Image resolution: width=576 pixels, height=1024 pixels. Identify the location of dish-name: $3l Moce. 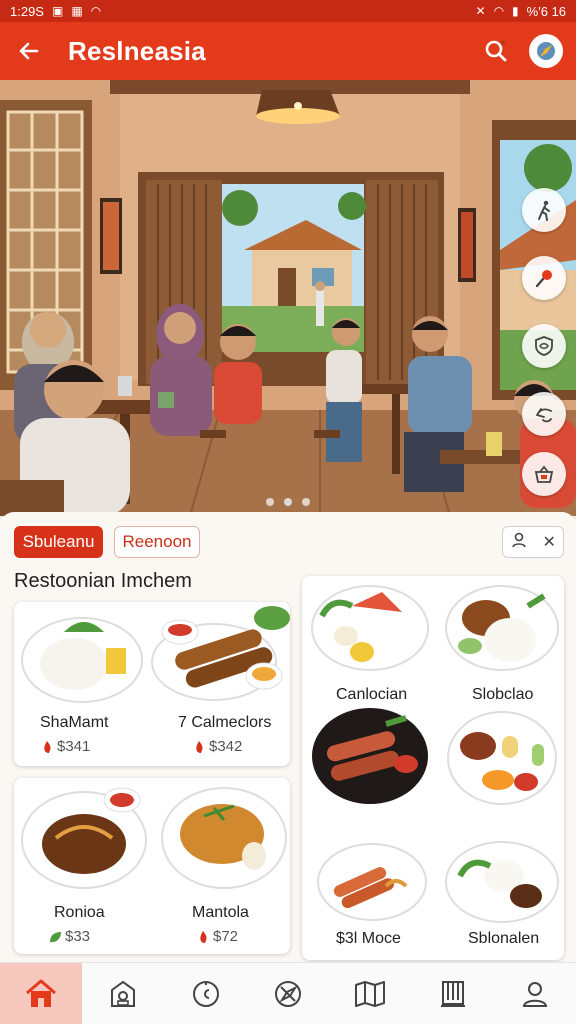
(368, 938).